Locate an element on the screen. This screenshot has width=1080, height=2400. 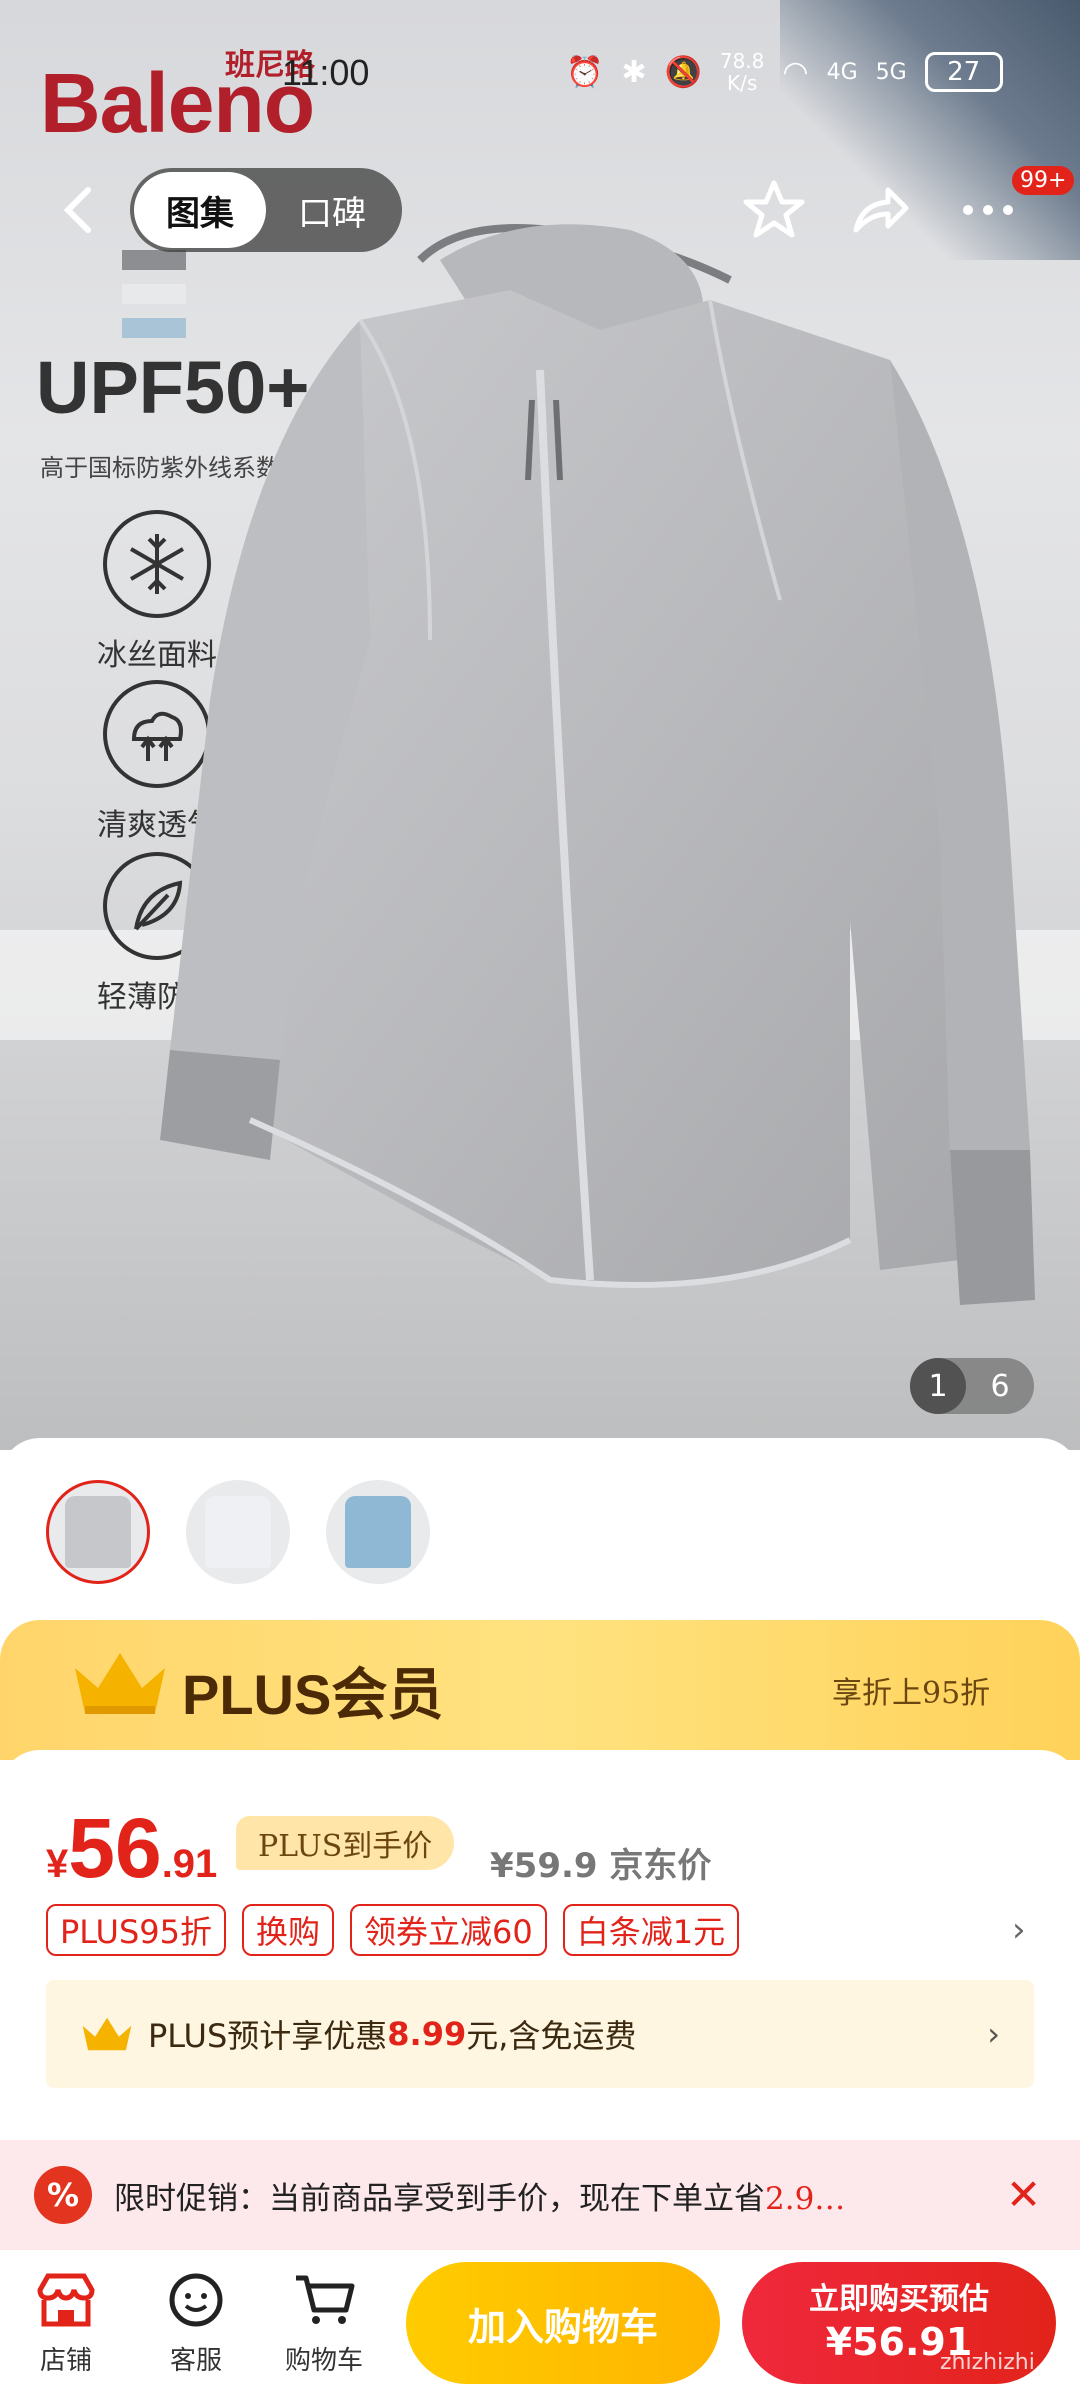
plus-estimate-row: PLUS预计享优惠 8.99 元,含免运费 › is located at coordinates (540, 2034).